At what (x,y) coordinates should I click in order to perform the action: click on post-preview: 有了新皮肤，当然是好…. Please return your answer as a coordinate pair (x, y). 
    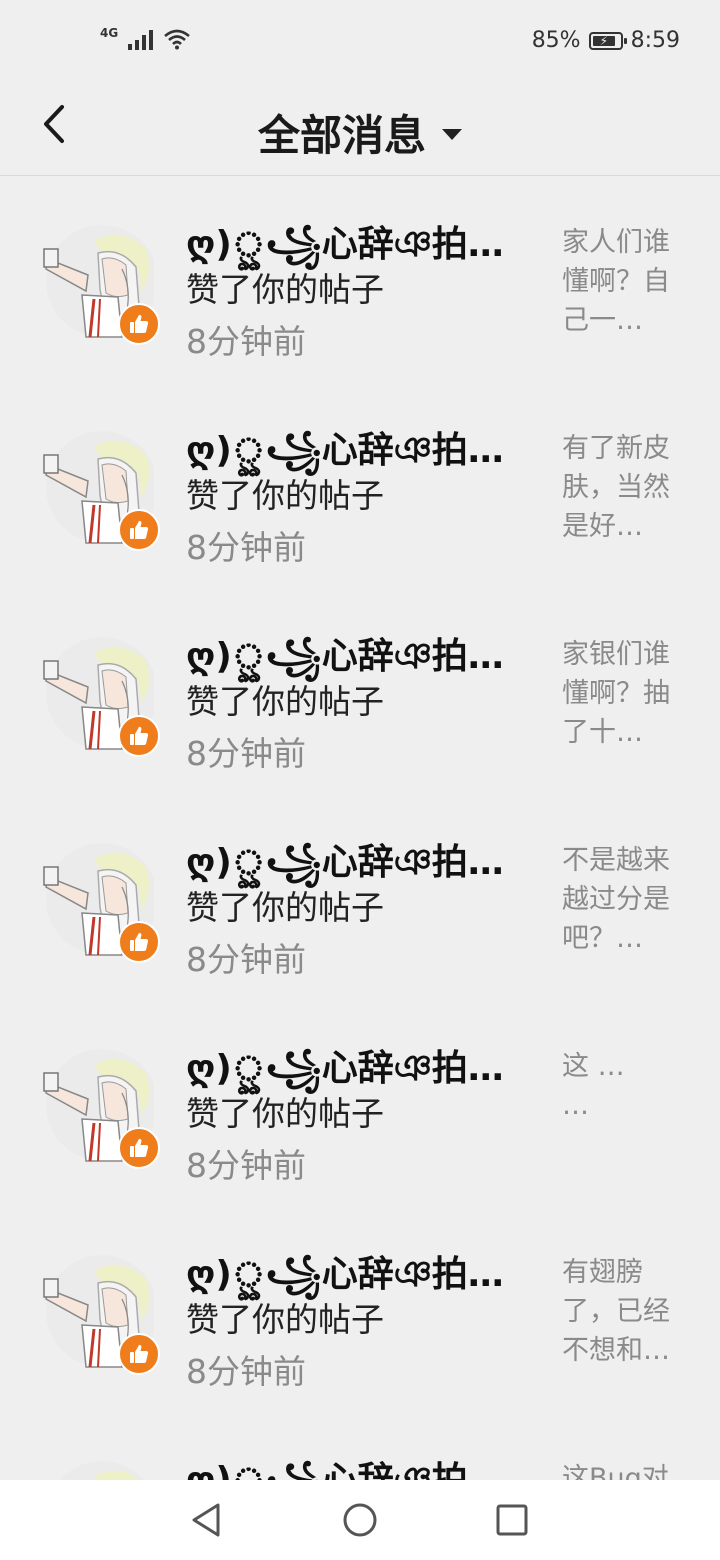
    Looking at the image, I should click on (622, 487).